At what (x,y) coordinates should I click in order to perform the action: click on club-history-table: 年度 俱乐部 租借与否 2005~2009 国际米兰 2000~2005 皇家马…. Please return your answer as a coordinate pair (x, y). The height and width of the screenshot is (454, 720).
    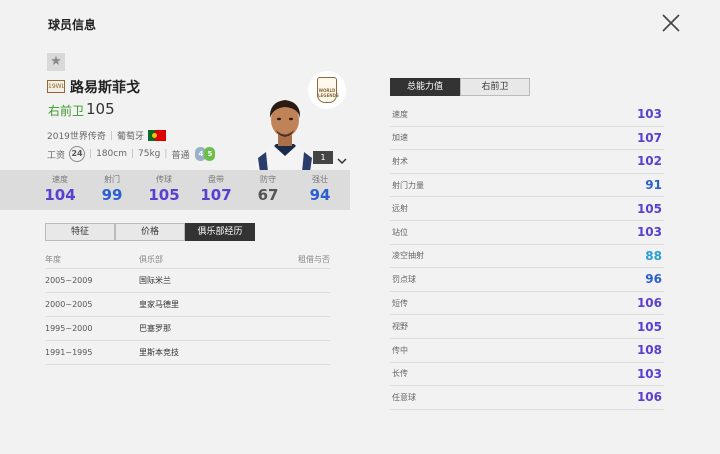
    Looking at the image, I should click on (187, 307).